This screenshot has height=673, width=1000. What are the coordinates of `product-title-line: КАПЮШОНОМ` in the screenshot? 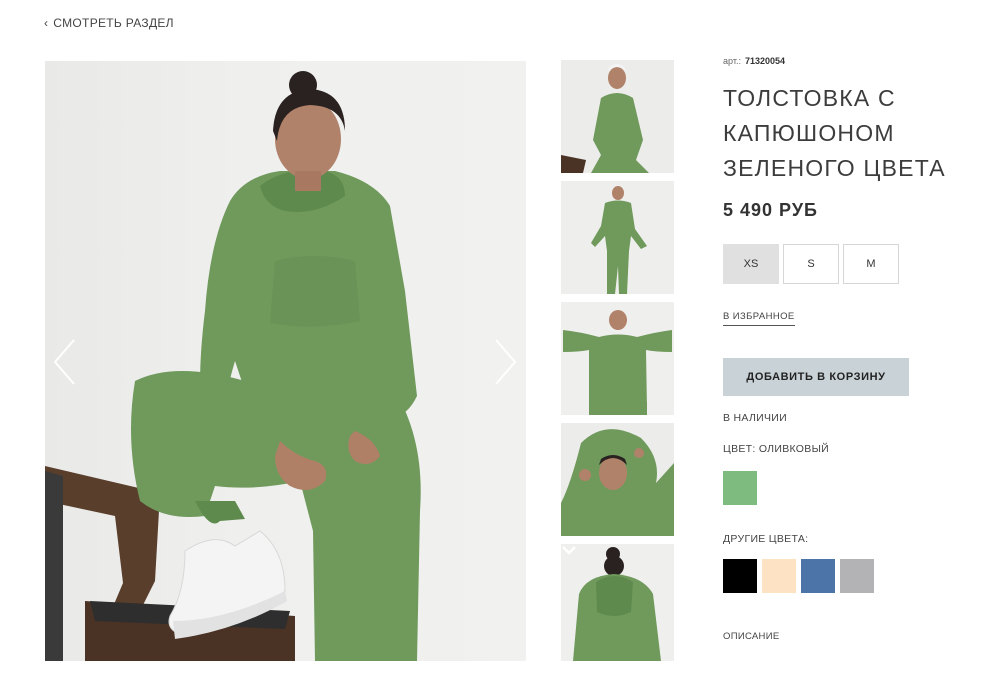 It's located at (809, 133).